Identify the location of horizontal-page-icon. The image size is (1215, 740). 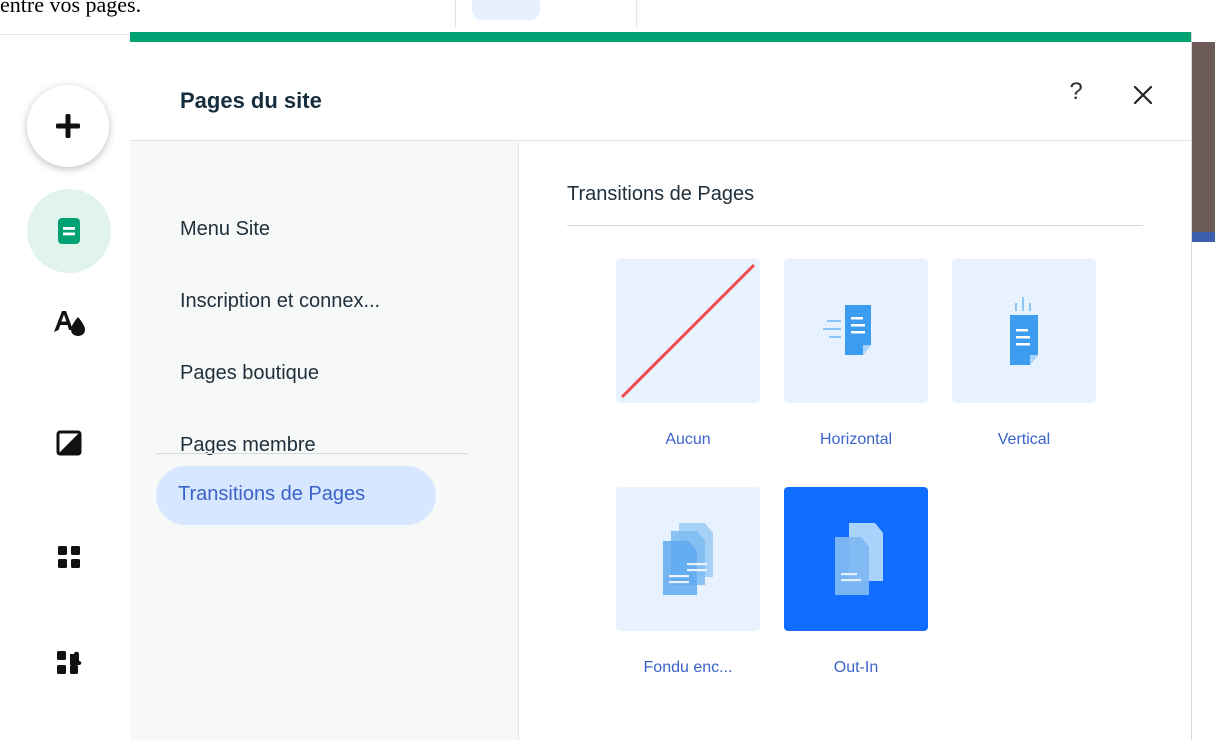
(847, 330).